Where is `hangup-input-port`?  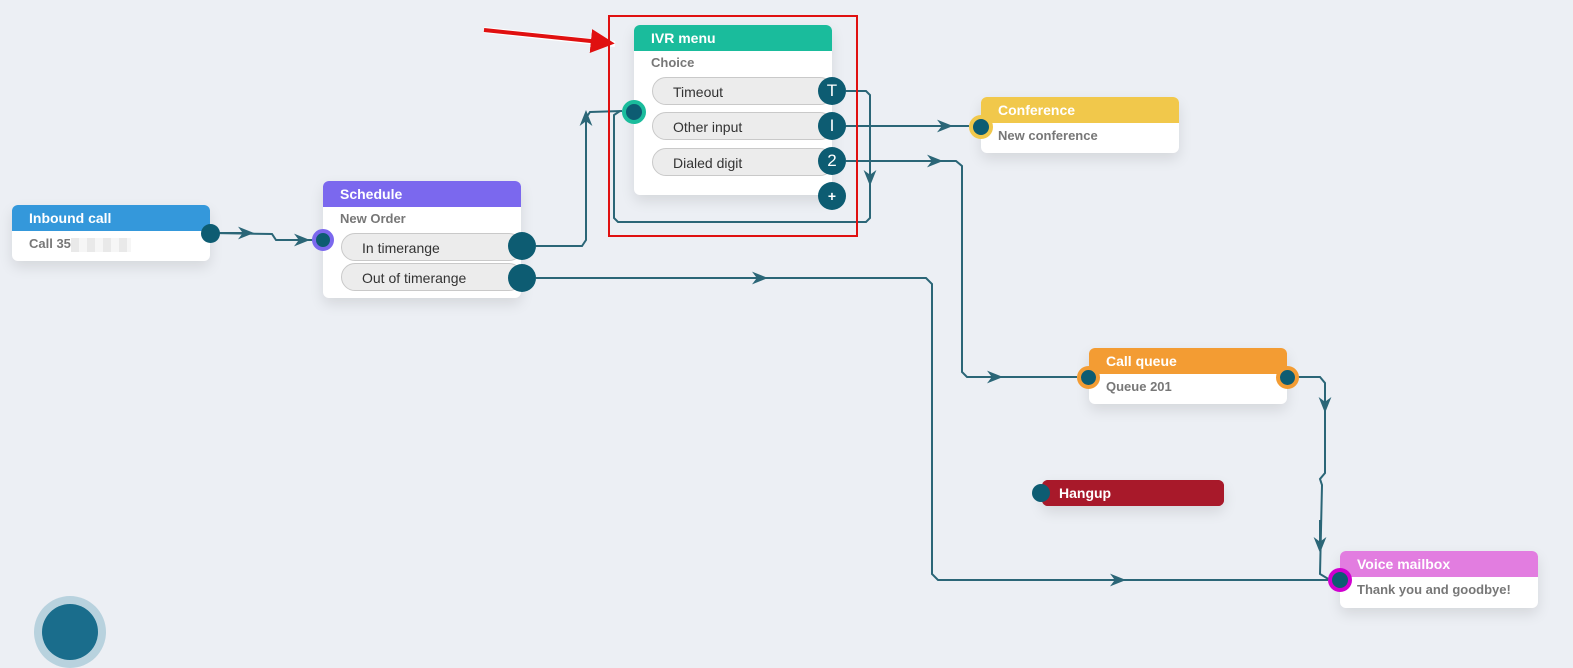
hangup-input-port is located at coordinates (1041, 493).